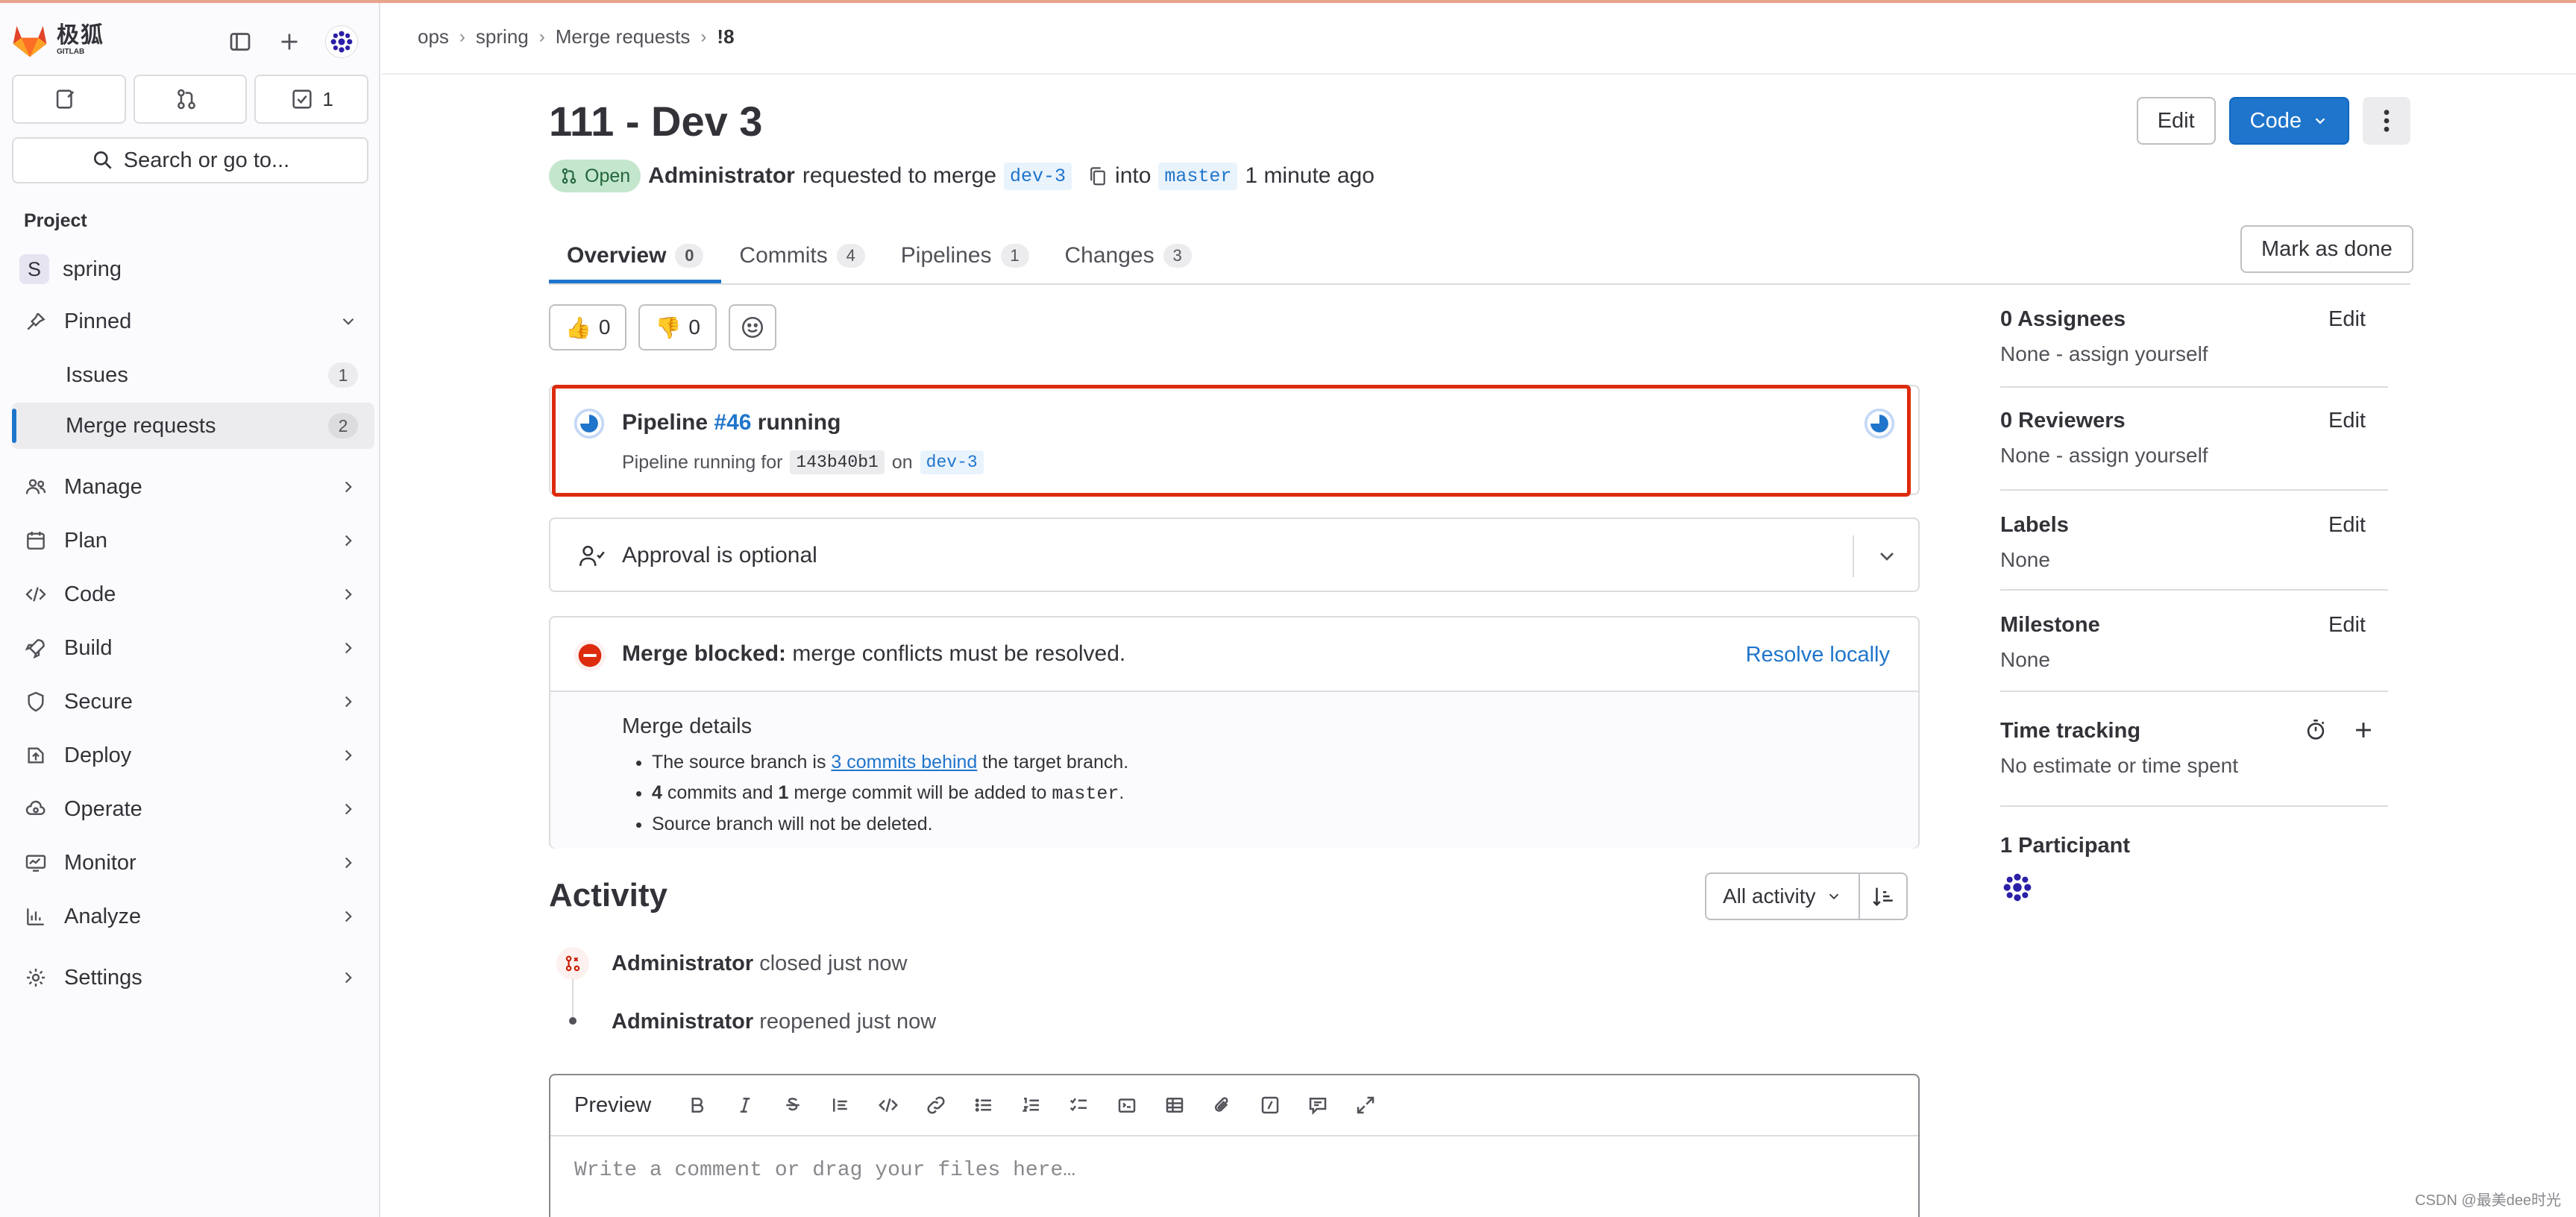 The image size is (2576, 1217). I want to click on assigned-issues-button, so click(69, 99).